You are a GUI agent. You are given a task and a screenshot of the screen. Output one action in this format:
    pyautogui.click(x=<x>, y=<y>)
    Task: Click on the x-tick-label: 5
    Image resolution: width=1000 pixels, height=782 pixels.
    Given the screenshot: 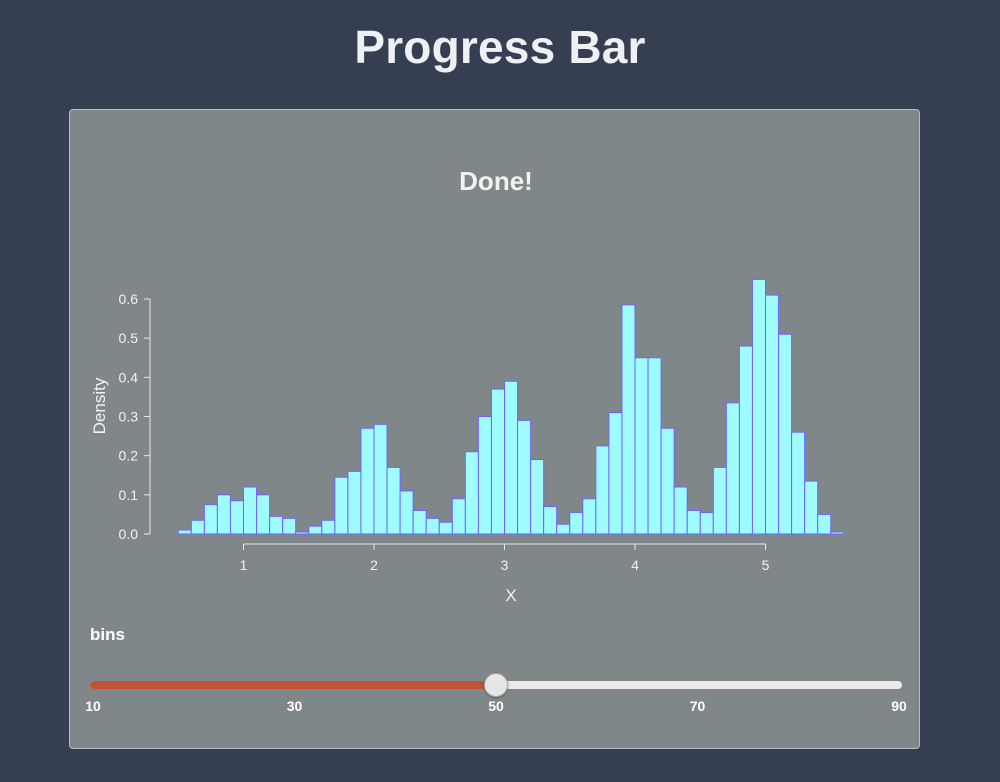 What is the action you would take?
    pyautogui.click(x=766, y=565)
    